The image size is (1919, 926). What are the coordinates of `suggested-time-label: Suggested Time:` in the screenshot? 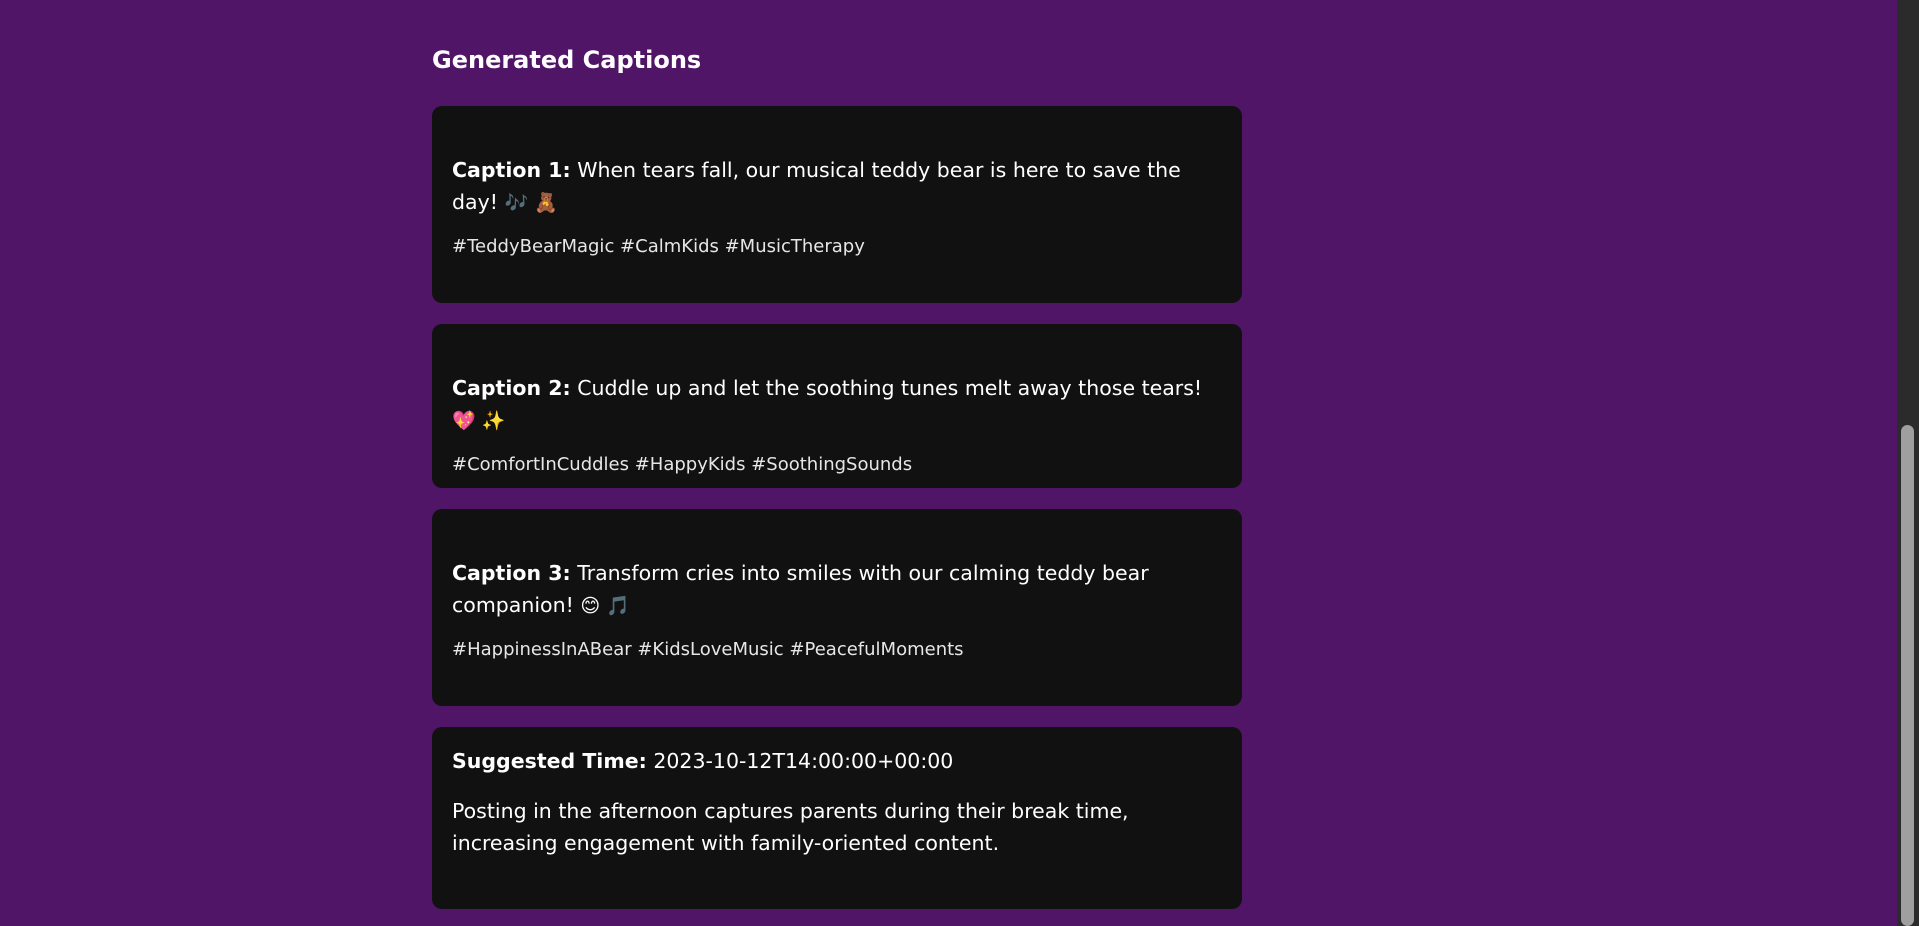 It's located at (549, 761).